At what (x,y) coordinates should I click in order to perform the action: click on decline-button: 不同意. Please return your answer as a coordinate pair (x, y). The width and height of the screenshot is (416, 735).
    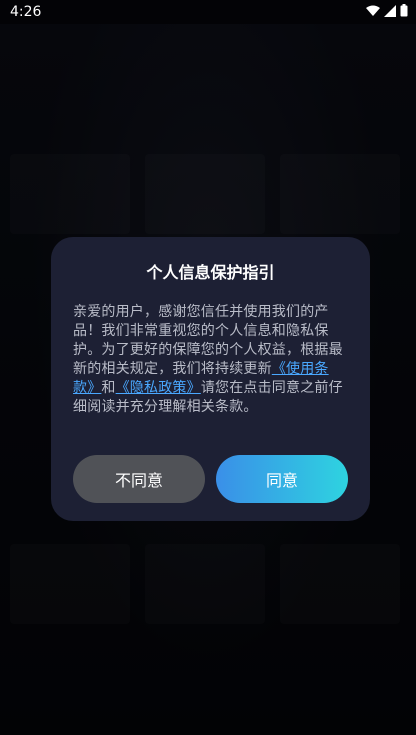
    Looking at the image, I should click on (139, 479).